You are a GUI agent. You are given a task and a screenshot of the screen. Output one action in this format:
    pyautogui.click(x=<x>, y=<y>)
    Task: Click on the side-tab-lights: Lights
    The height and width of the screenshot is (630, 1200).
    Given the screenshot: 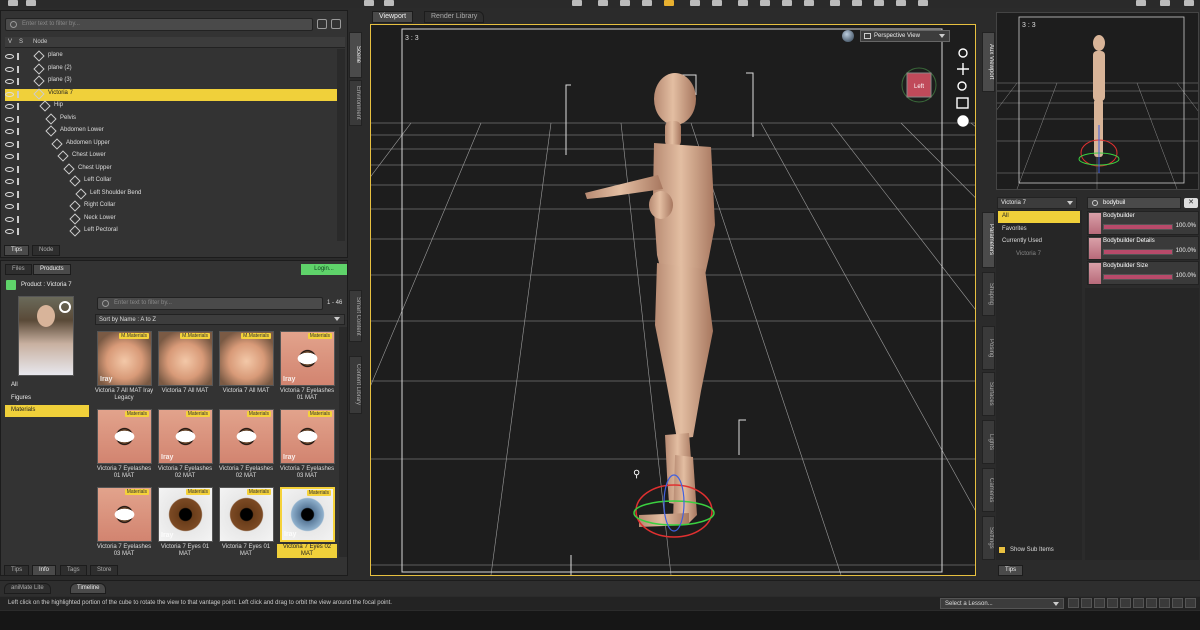 What is the action you would take?
    pyautogui.click(x=988, y=442)
    